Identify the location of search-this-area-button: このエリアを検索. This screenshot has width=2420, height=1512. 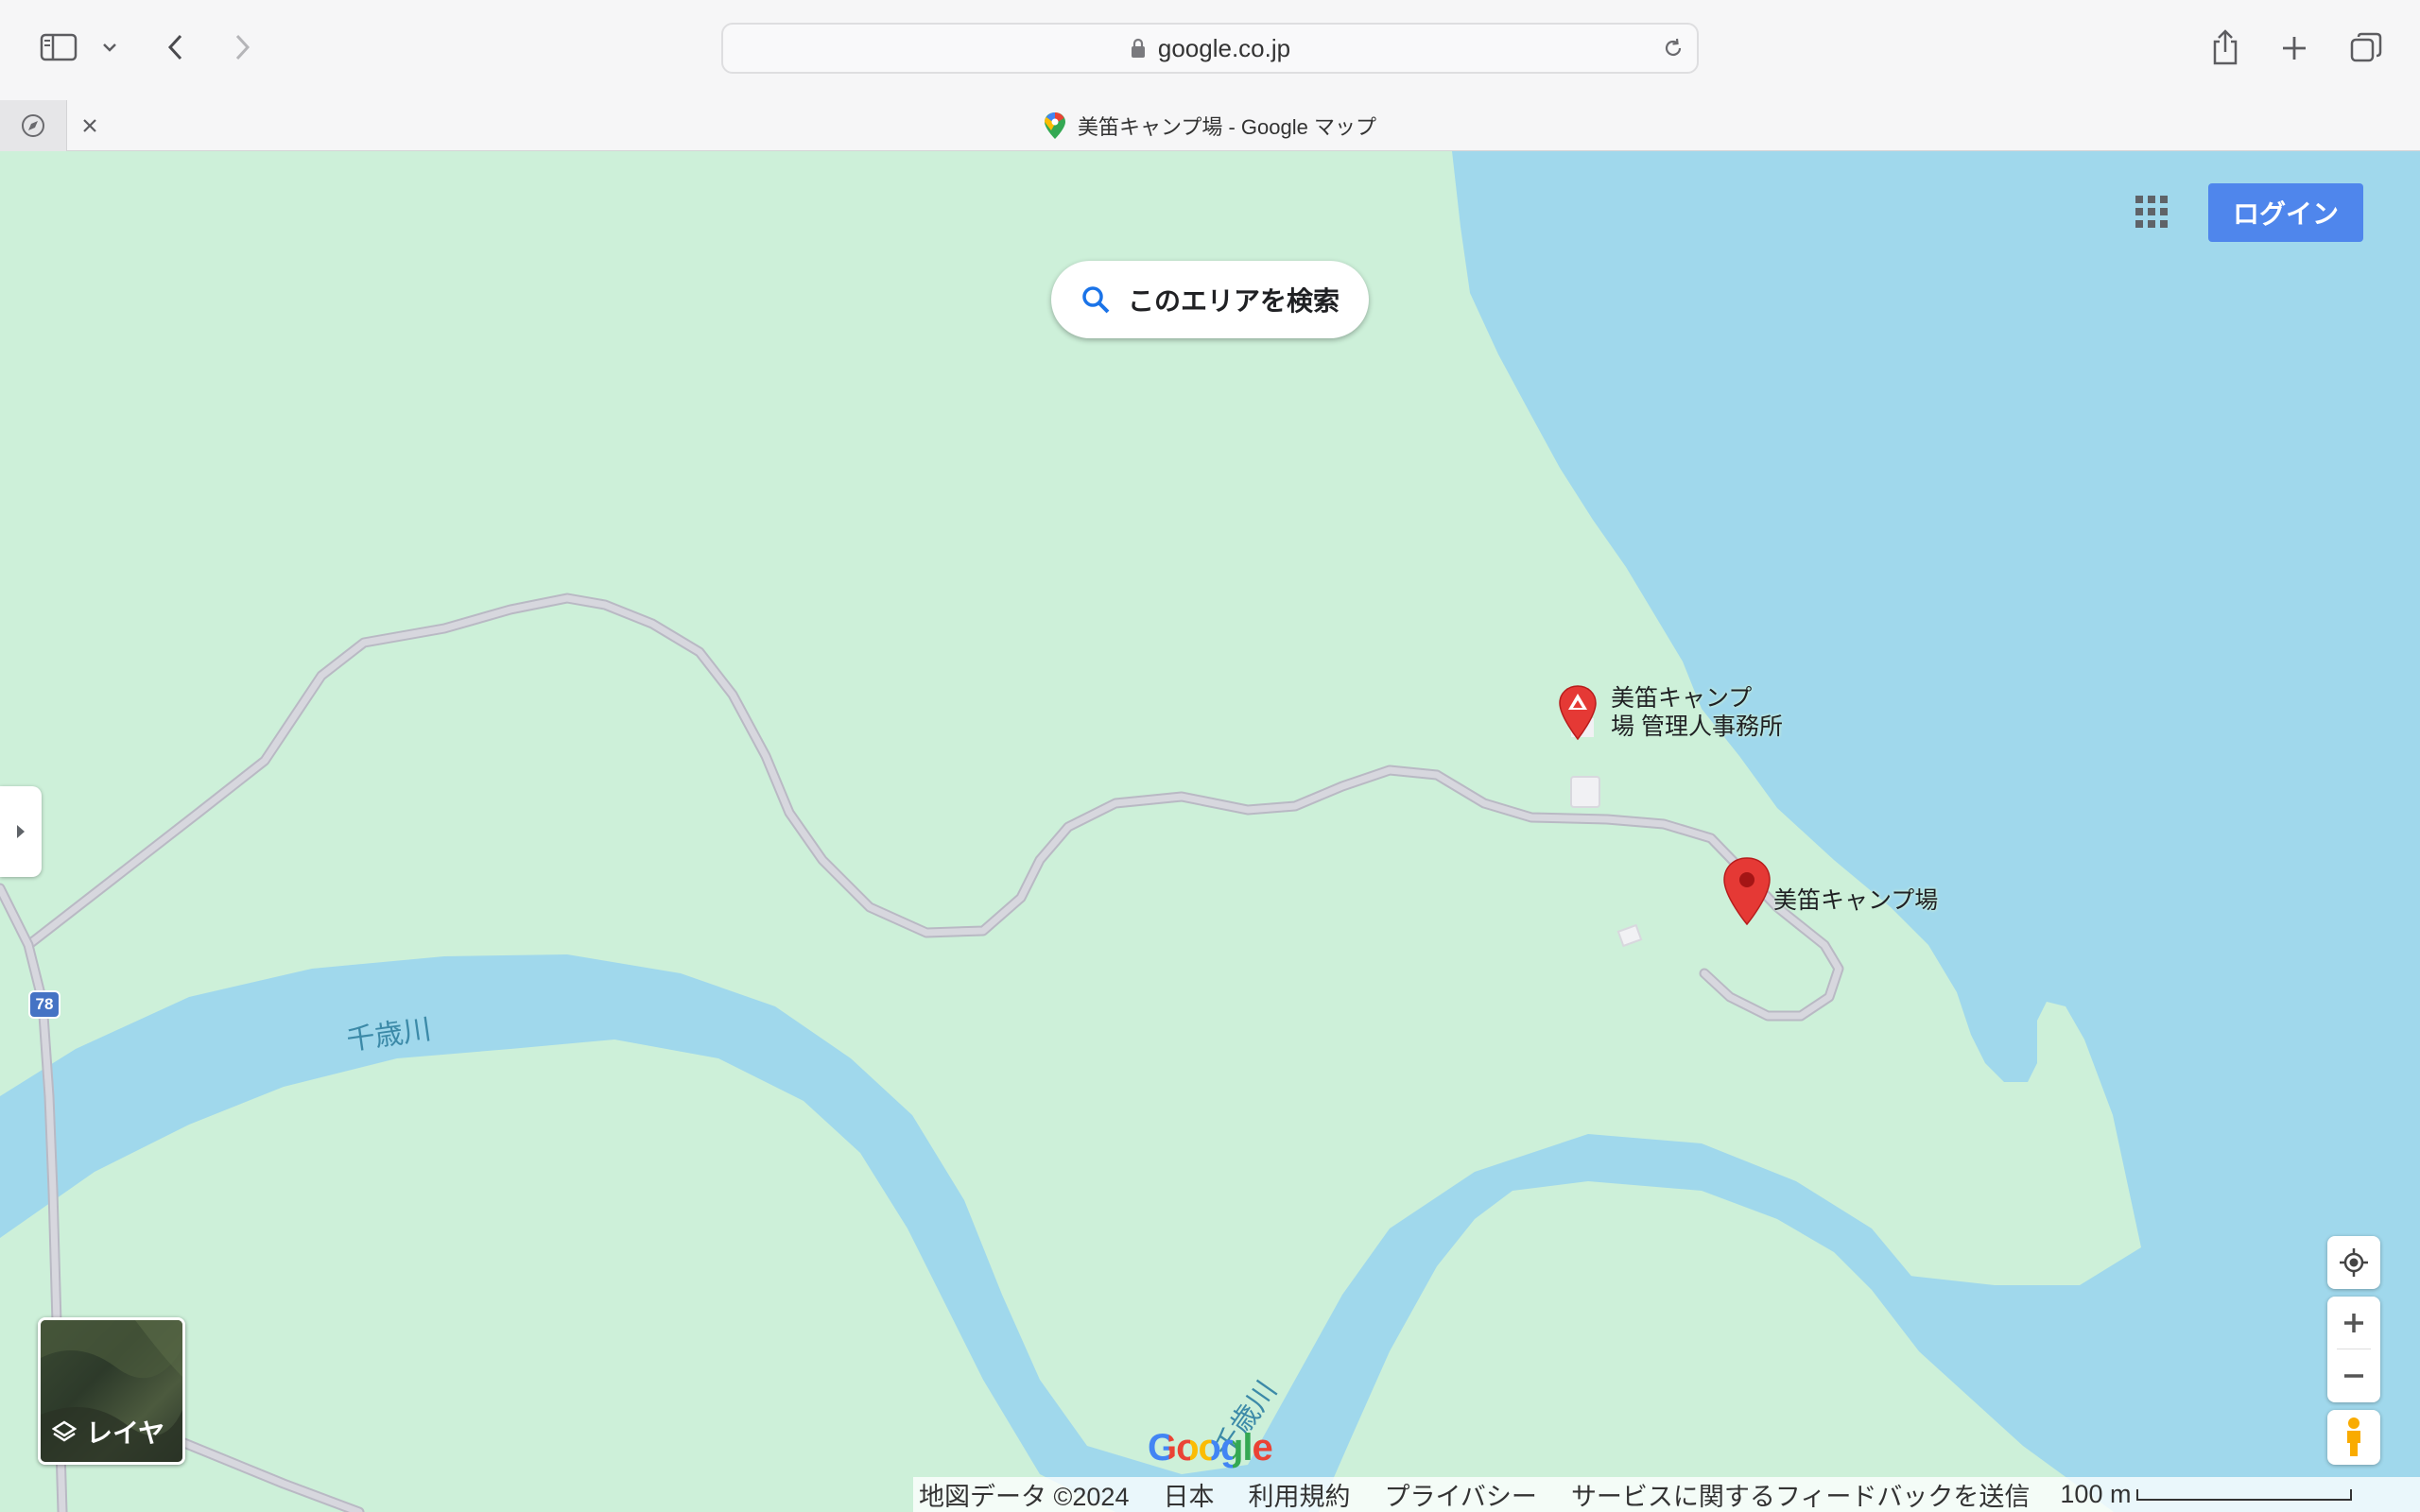
(1210, 299).